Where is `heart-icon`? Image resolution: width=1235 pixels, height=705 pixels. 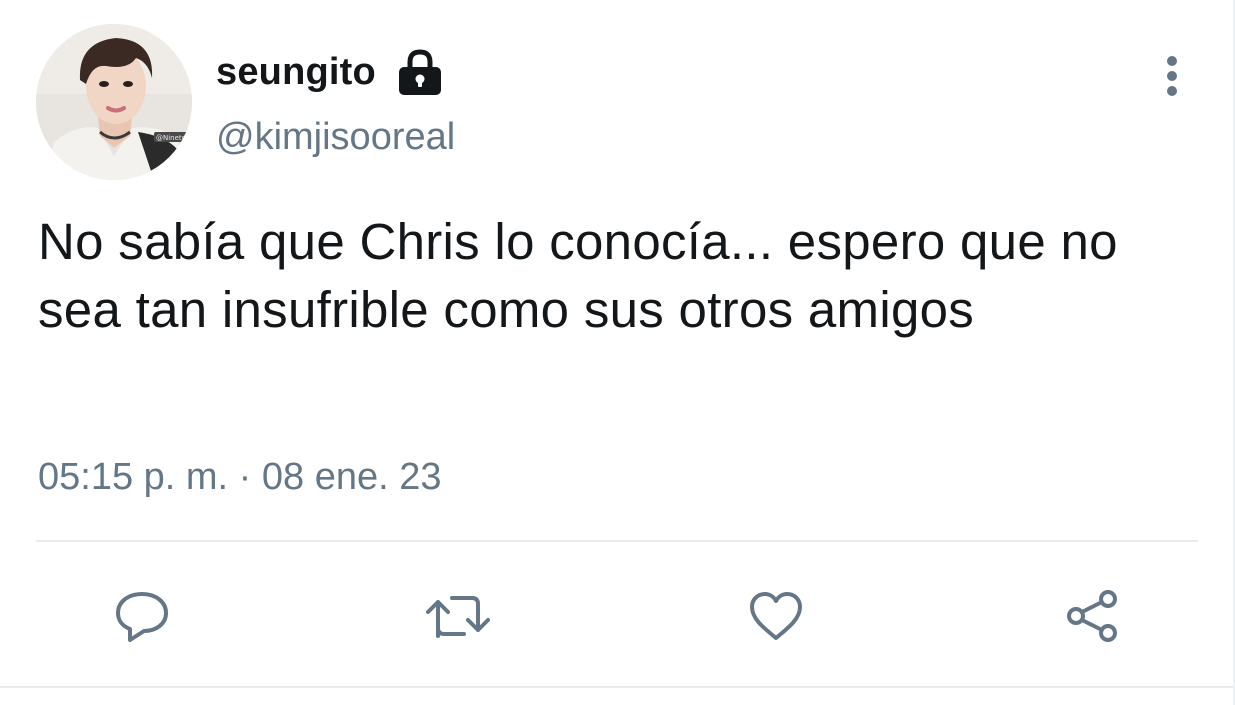
heart-icon is located at coordinates (776, 616).